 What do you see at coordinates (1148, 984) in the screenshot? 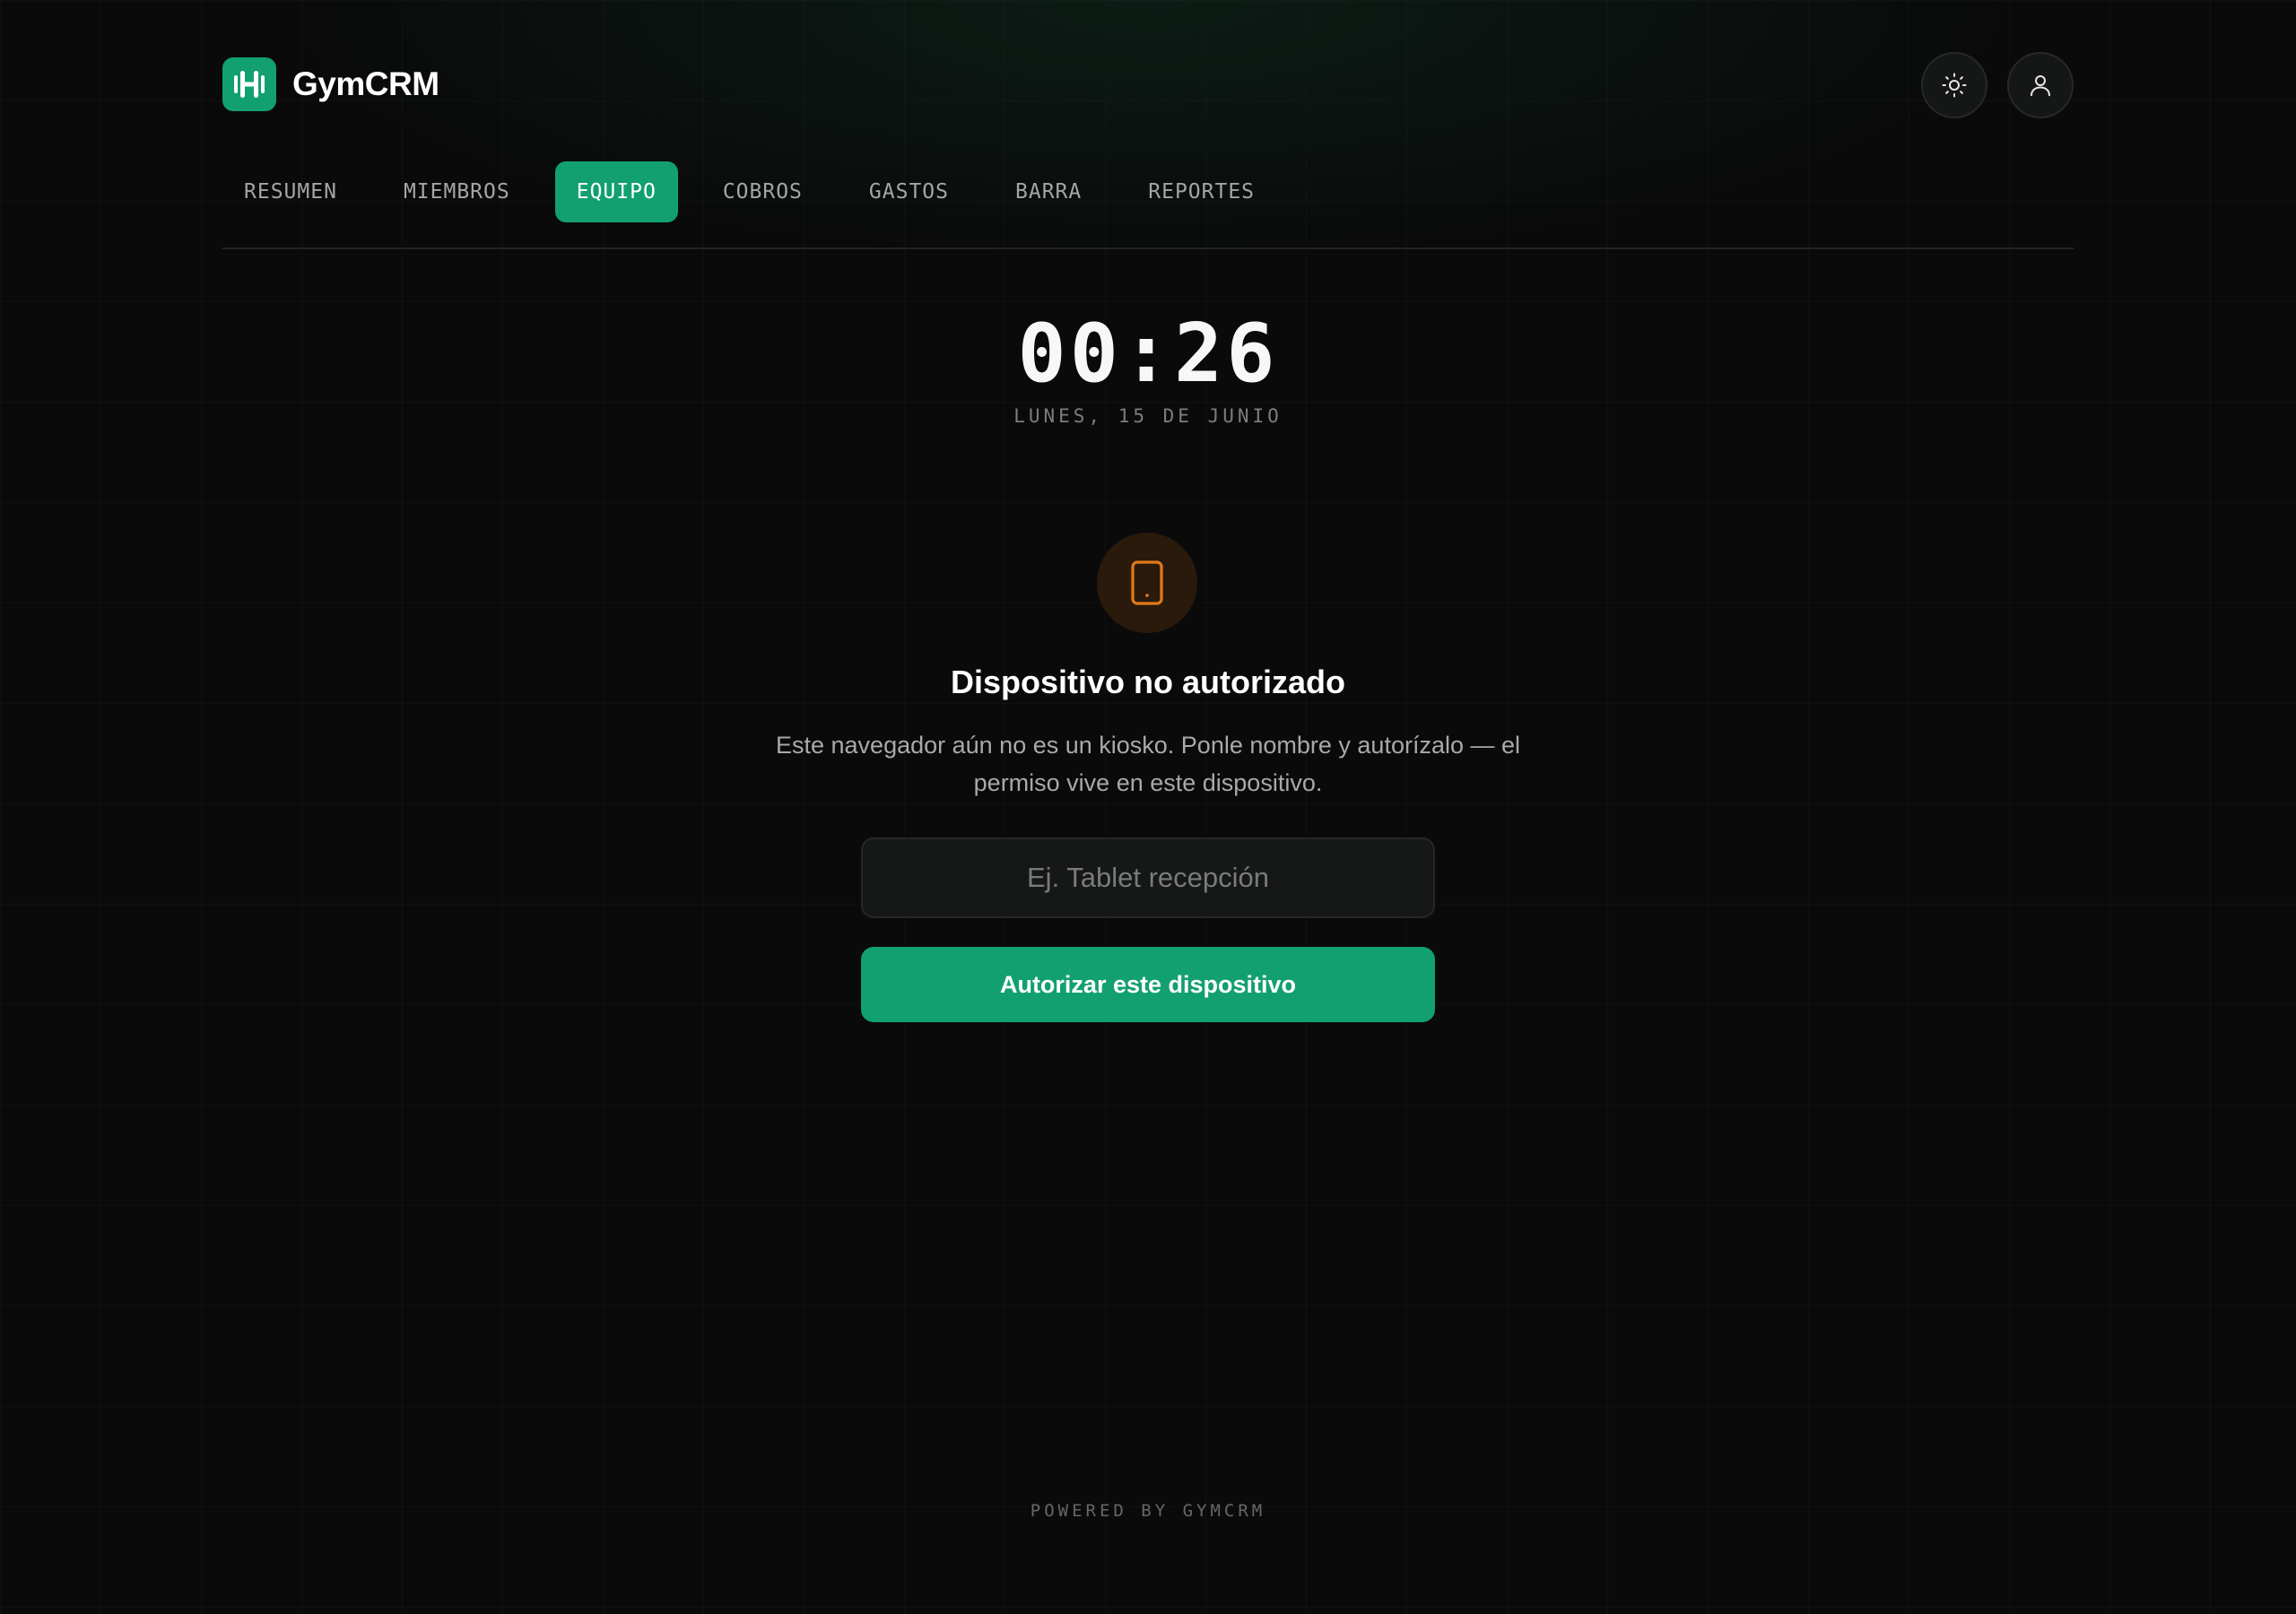
I see `authorize-device-button: Autorizar este dispositivo` at bounding box center [1148, 984].